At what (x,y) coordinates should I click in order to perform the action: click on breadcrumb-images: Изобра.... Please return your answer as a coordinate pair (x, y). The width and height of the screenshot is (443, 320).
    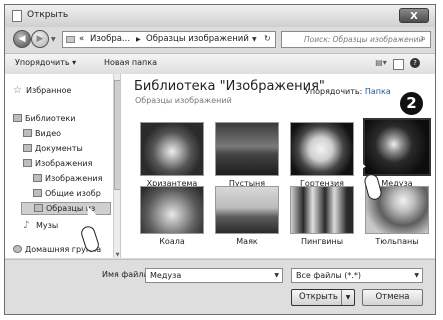
    Looking at the image, I should click on (110, 39).